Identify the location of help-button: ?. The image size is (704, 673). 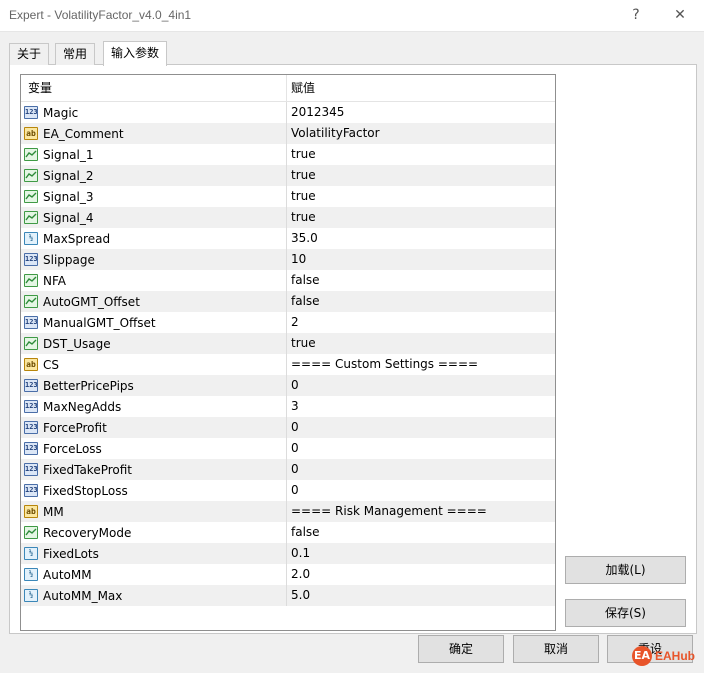
(636, 15).